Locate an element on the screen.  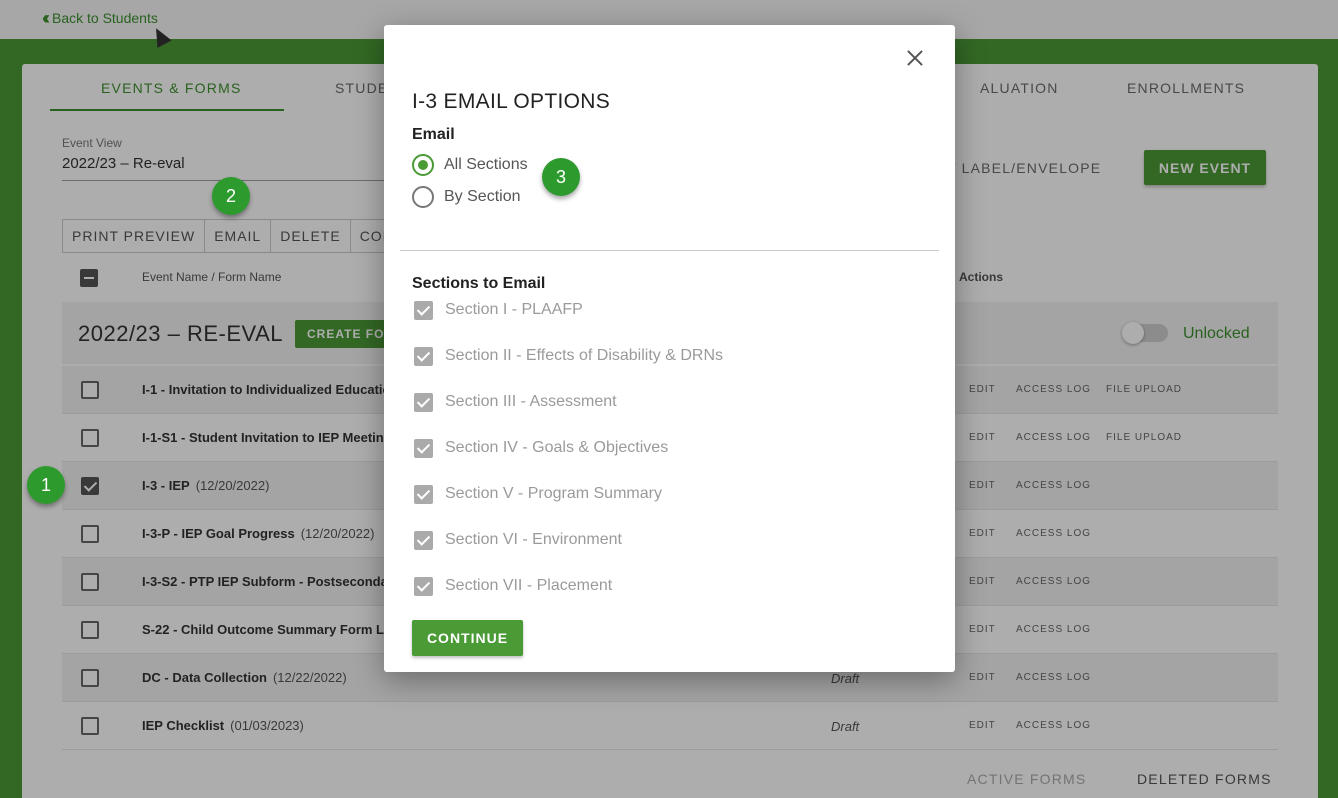
radio-label: All Sections is located at coordinates (486, 164).